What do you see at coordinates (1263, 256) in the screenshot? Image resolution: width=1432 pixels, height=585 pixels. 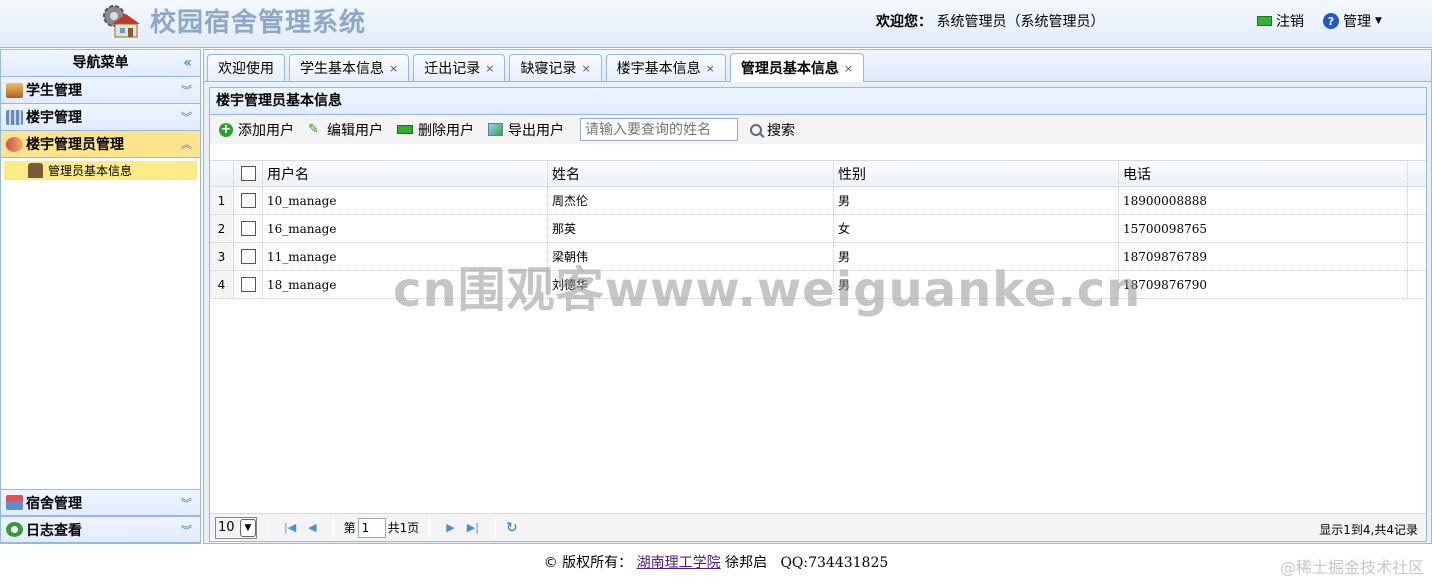 I see `cell-phone: 18709876789` at bounding box center [1263, 256].